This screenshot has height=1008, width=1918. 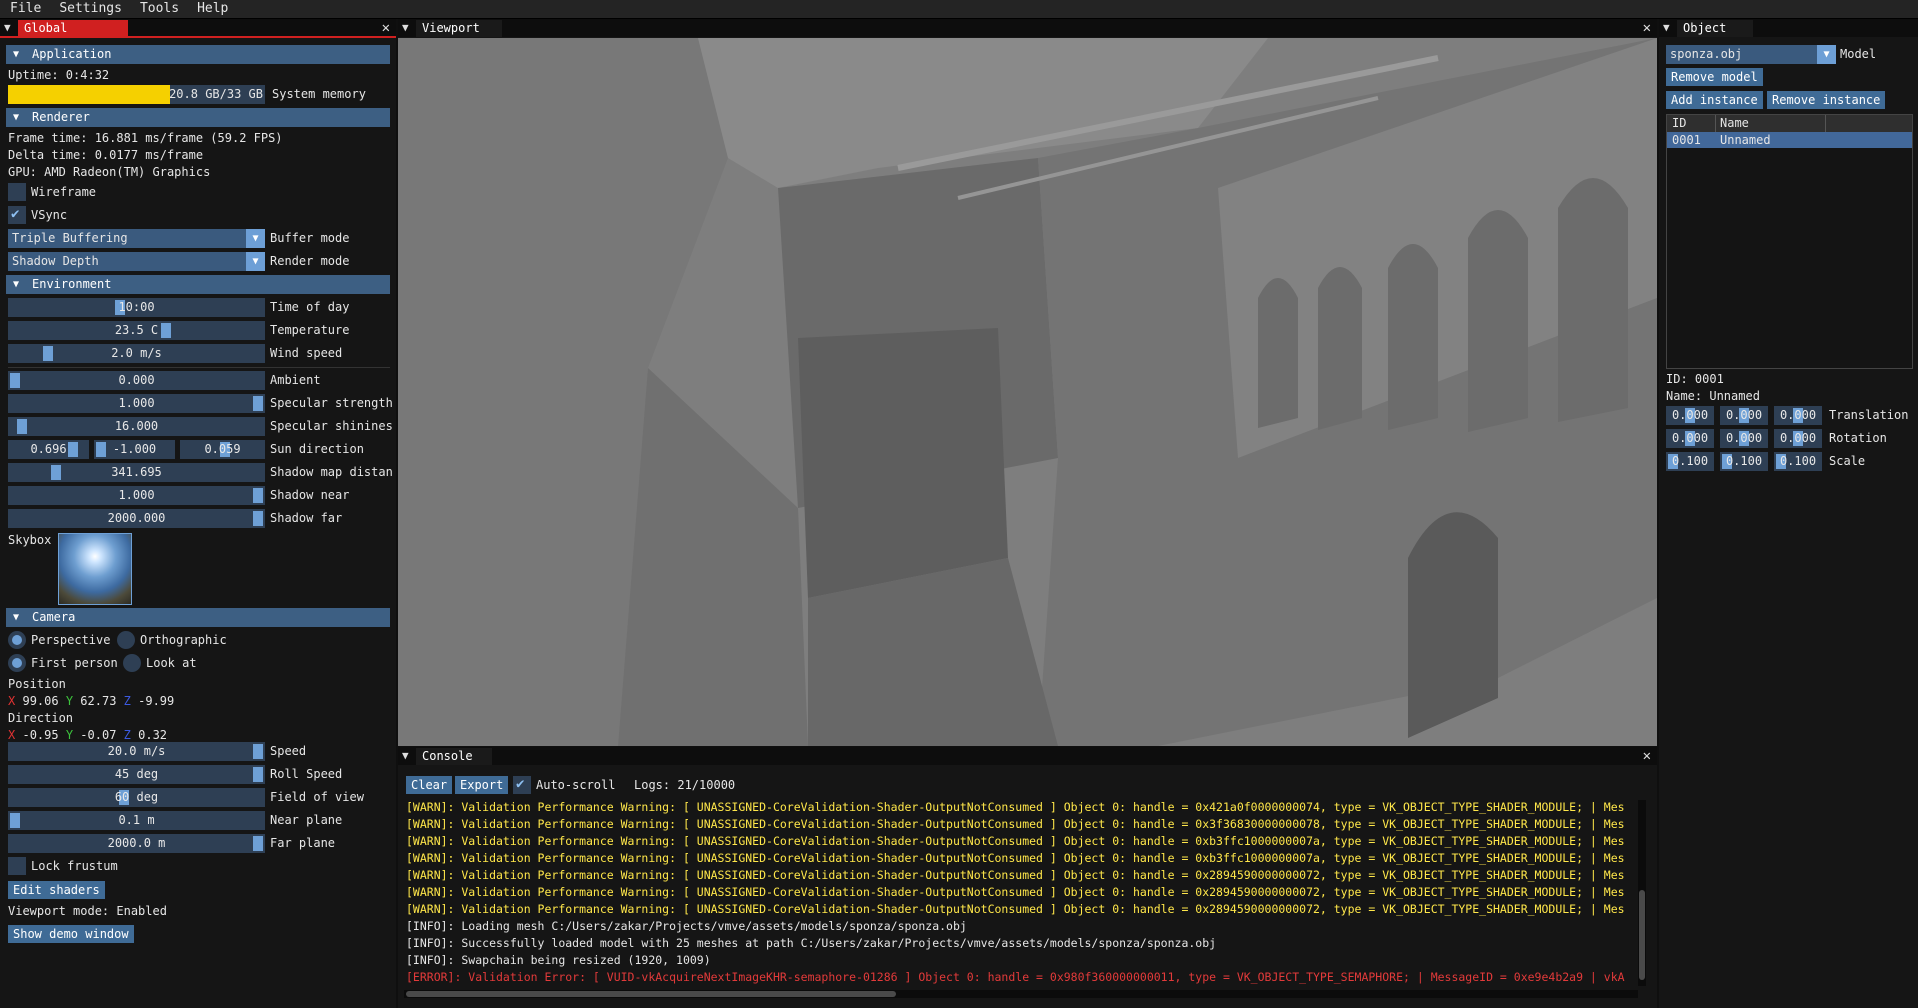 What do you see at coordinates (306, 353) in the screenshot?
I see `wind-speed-label: Wind speed` at bounding box center [306, 353].